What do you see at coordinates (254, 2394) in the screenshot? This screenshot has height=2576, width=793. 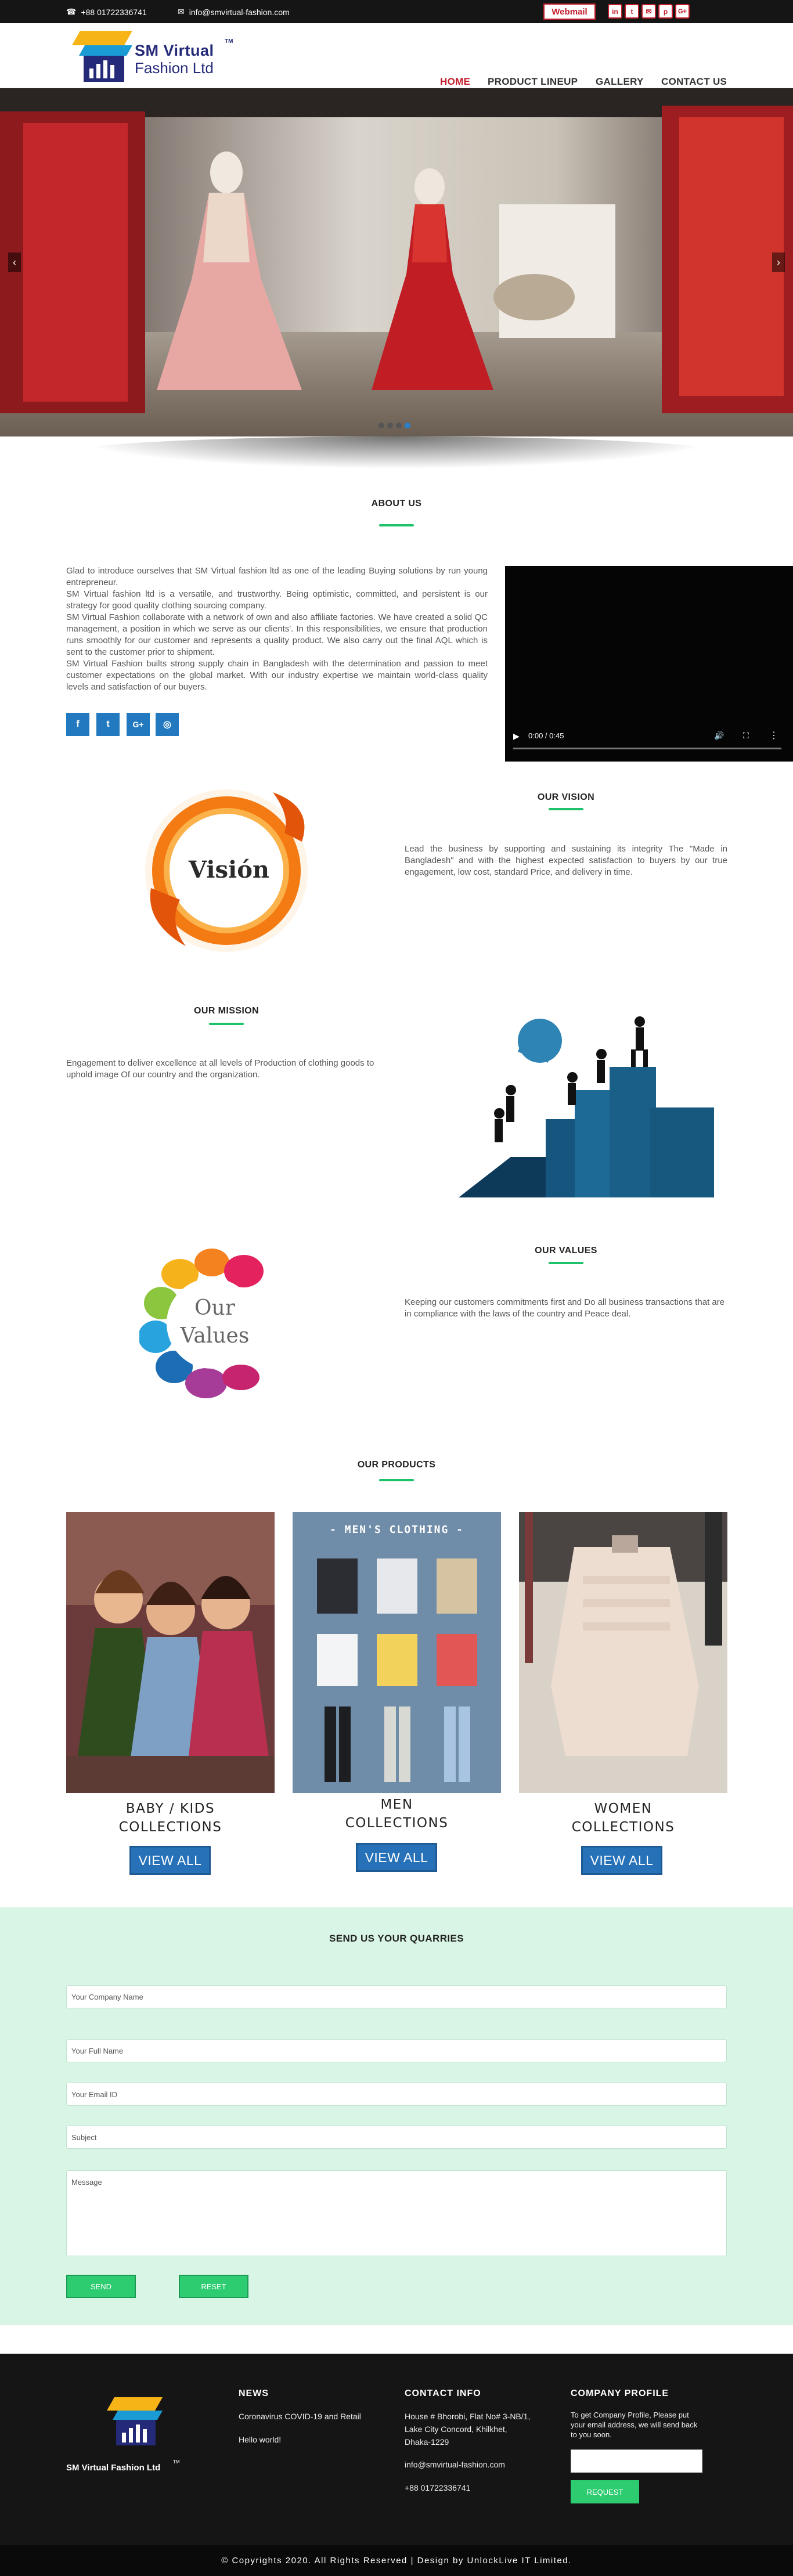 I see `news-title: NEWS` at bounding box center [254, 2394].